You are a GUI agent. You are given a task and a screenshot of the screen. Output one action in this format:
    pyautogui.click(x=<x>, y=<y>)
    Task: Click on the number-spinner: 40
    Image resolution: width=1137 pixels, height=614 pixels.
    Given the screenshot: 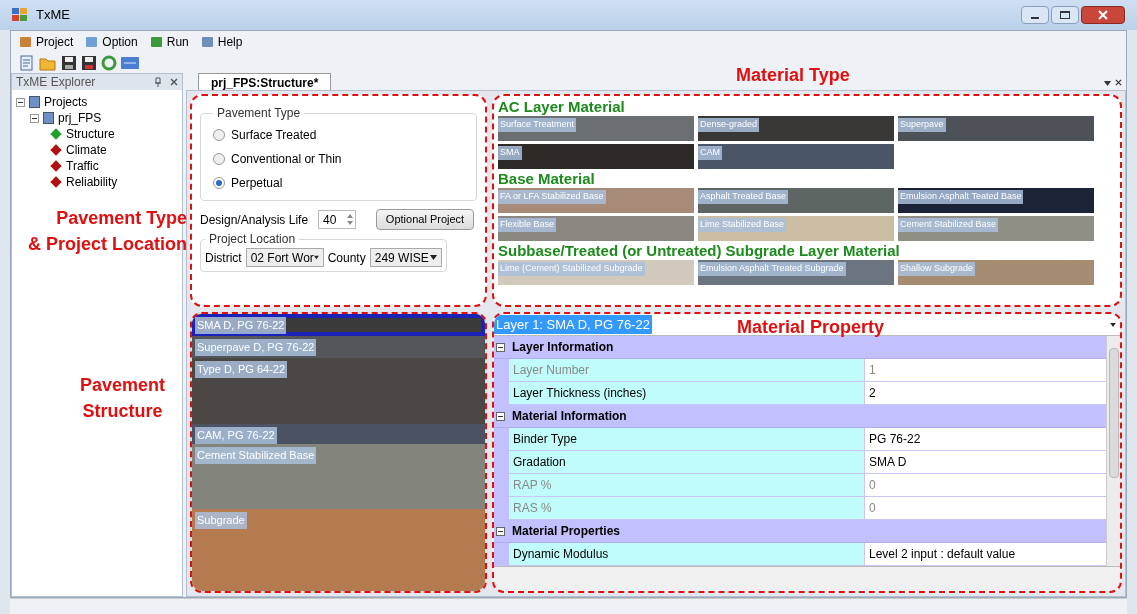 What is the action you would take?
    pyautogui.click(x=337, y=219)
    